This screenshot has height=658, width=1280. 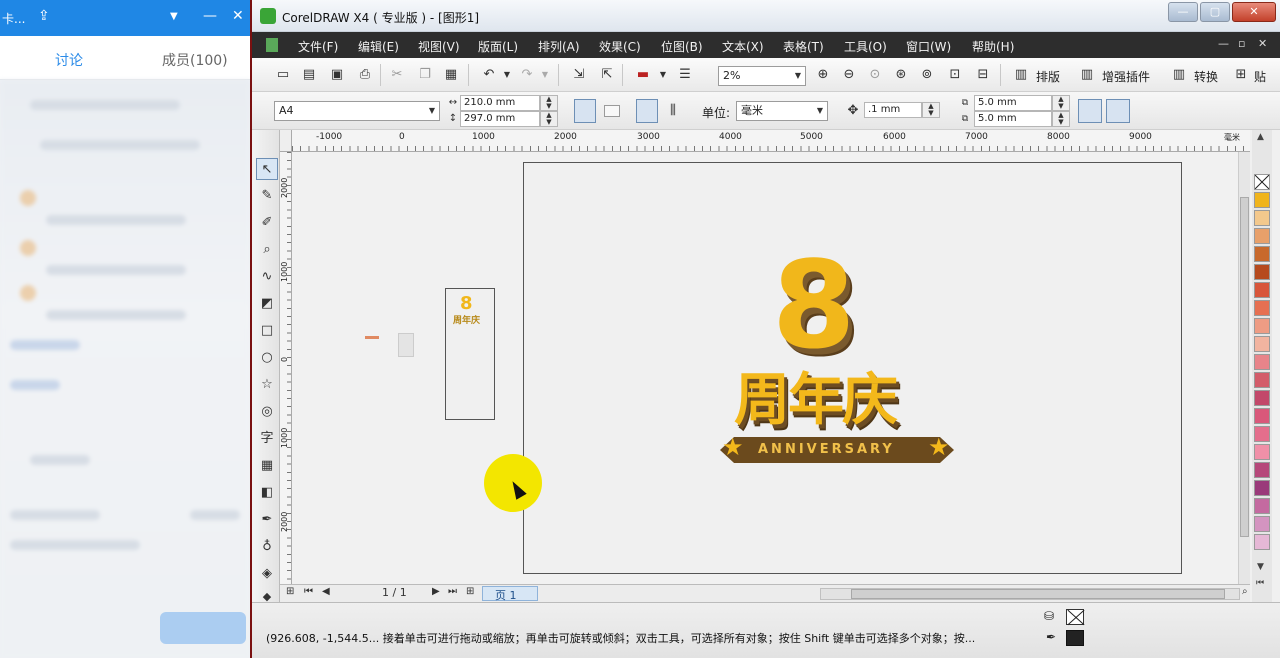 What do you see at coordinates (378, 46) in the screenshot?
I see `menu-edit: 编辑(E)` at bounding box center [378, 46].